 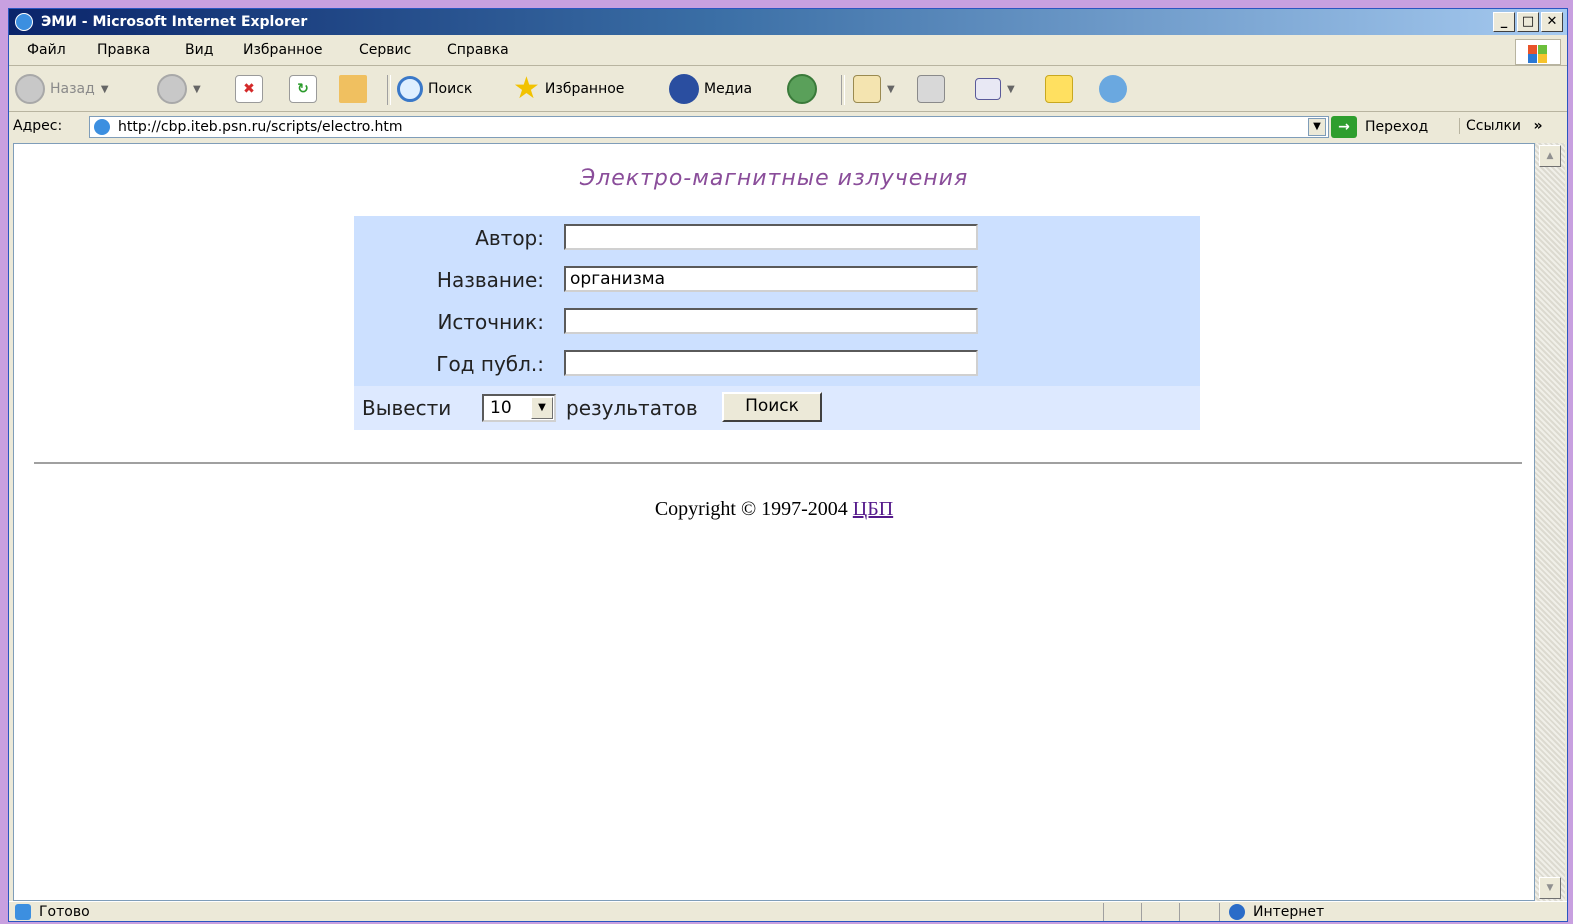 What do you see at coordinates (710, 89) in the screenshot?
I see `media-toolbar-button: Медиа` at bounding box center [710, 89].